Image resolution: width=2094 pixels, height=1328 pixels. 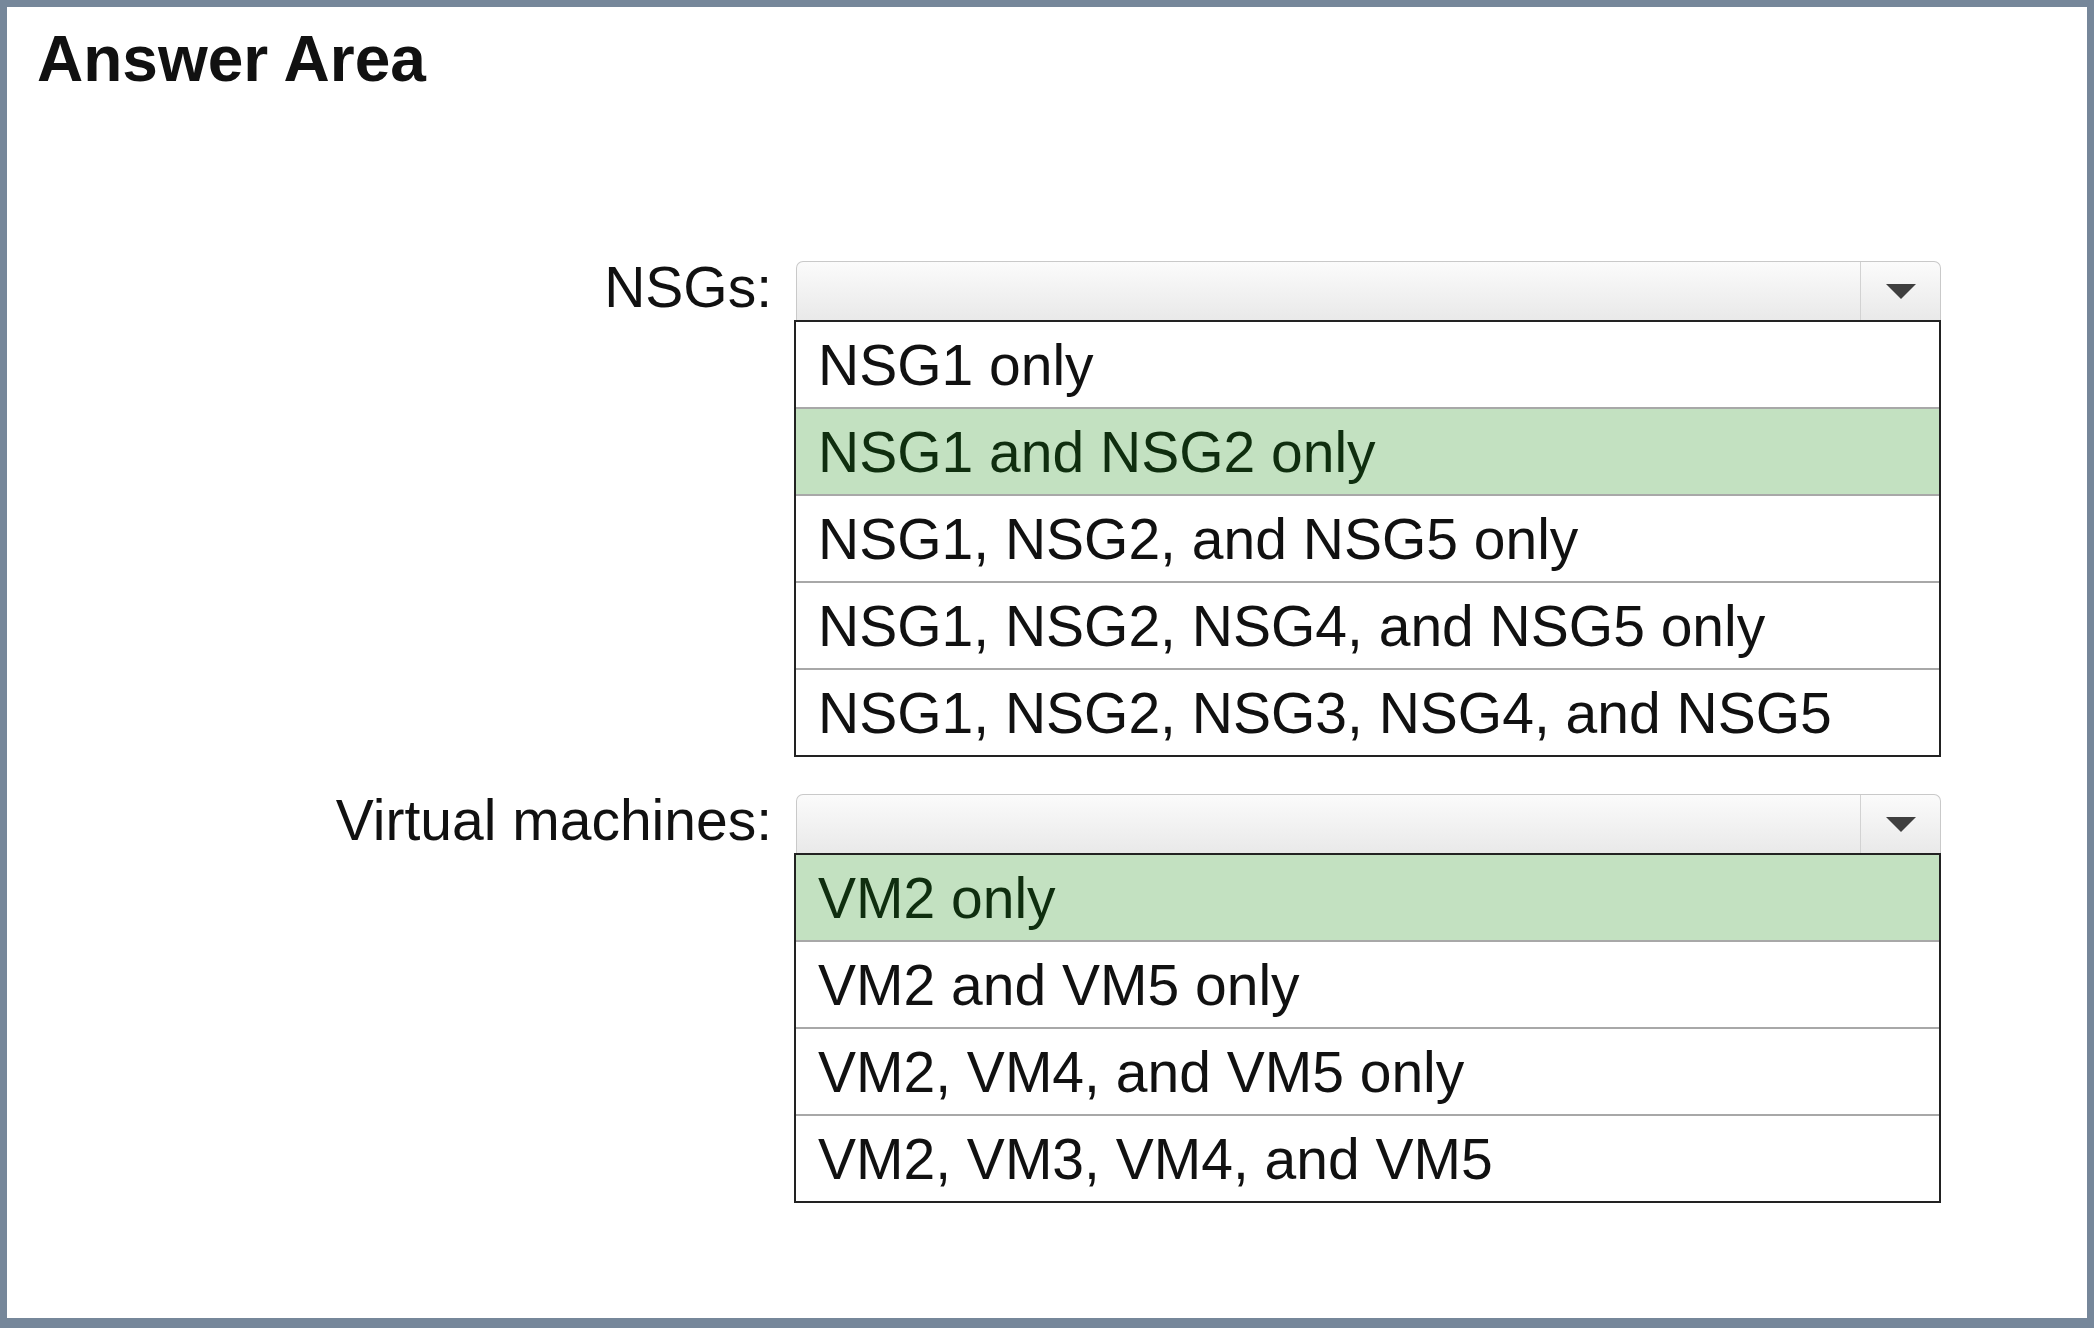 What do you see at coordinates (1367, 450) in the screenshot?
I see `dropdown-option: NSG1 and NSG2 only` at bounding box center [1367, 450].